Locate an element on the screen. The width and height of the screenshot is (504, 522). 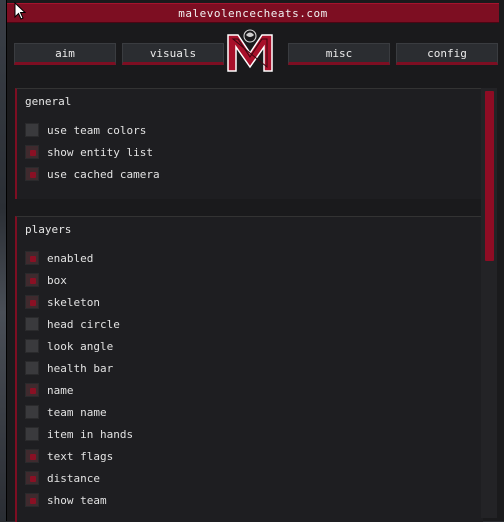
option-label: health bar is located at coordinates (80, 368).